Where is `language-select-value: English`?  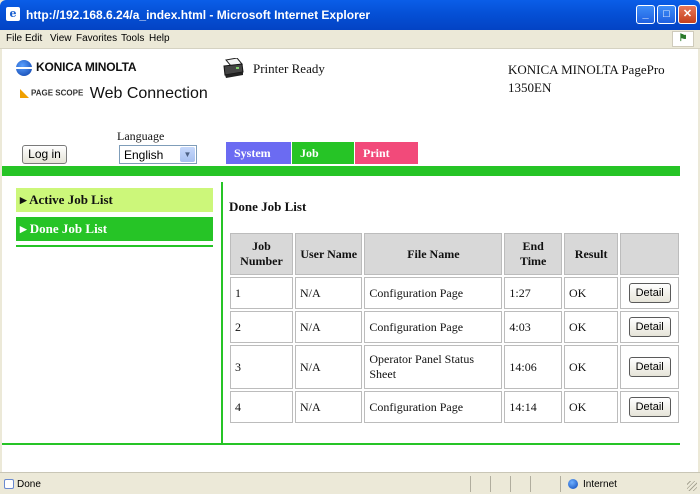 language-select-value: English is located at coordinates (144, 155).